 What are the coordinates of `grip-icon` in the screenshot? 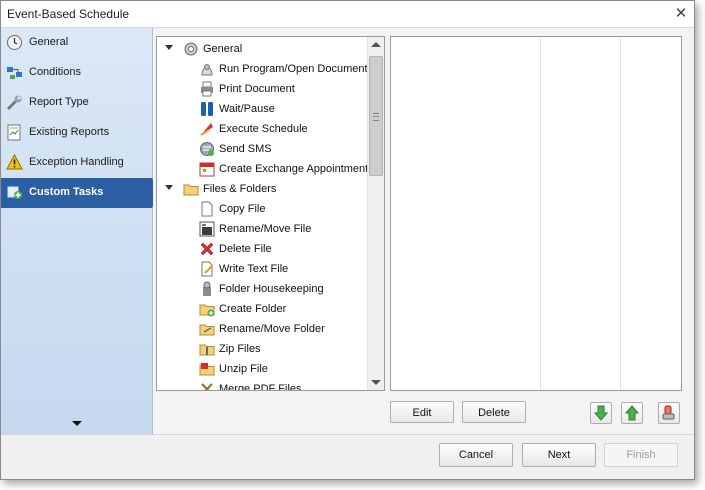 It's located at (376, 117).